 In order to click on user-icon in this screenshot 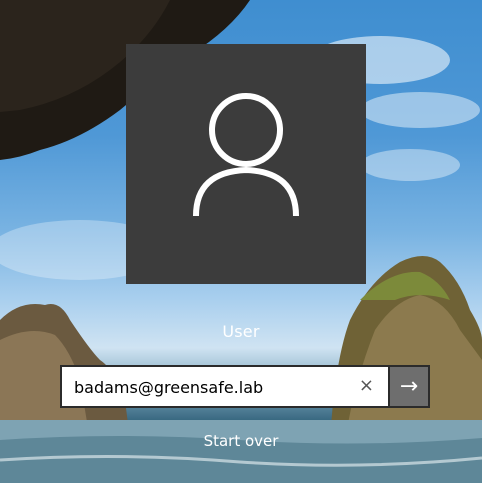, I will do `click(246, 155)`.